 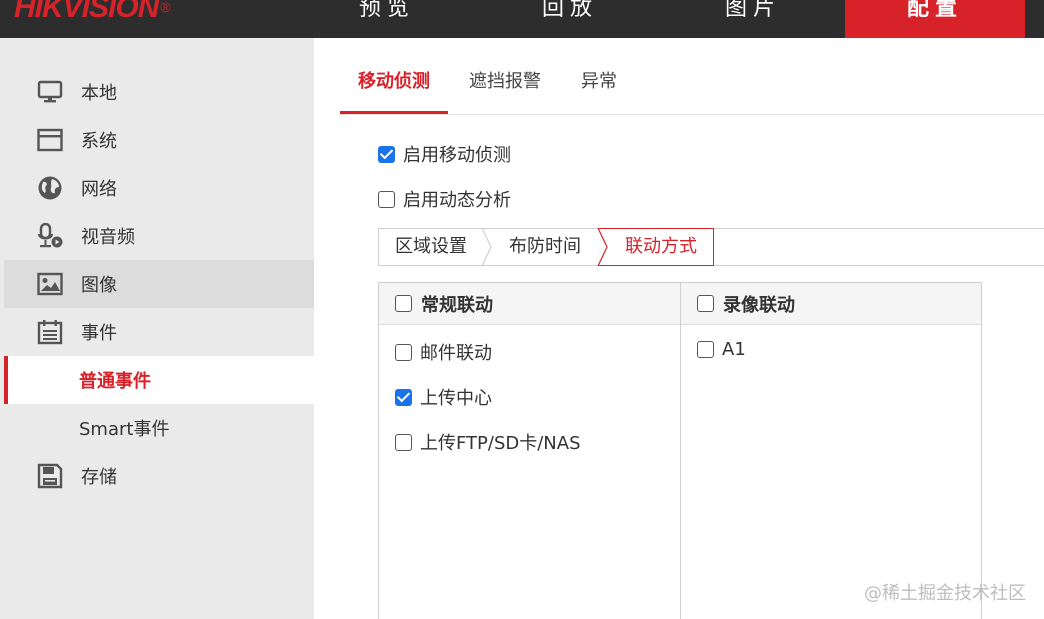 I want to click on sidebar-item-storage: 存储, so click(x=159, y=476).